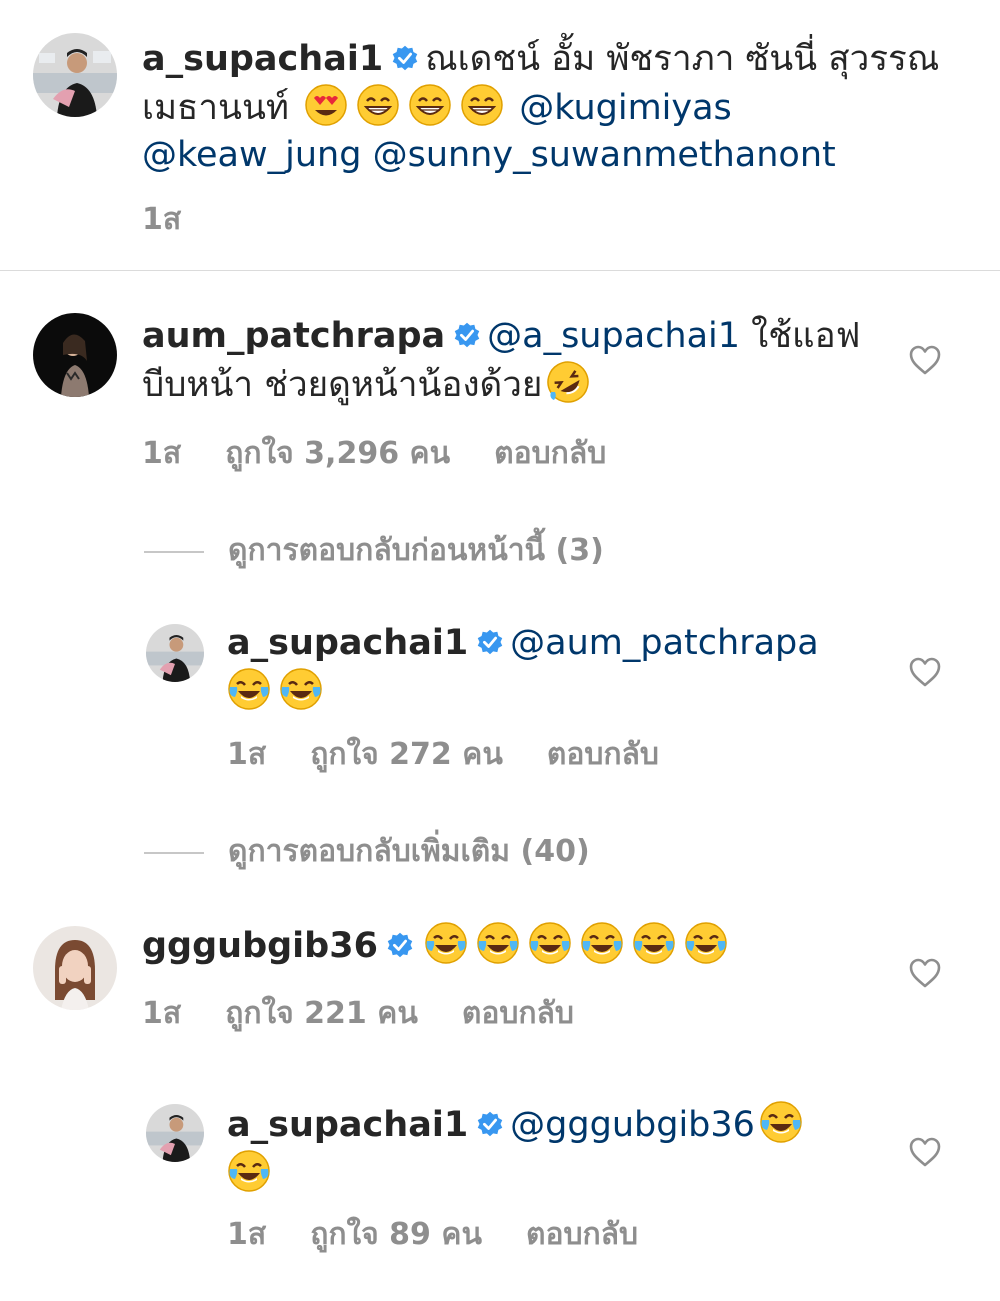 The image size is (1000, 1301). I want to click on mention-link: @keaw_jung, so click(251, 155).